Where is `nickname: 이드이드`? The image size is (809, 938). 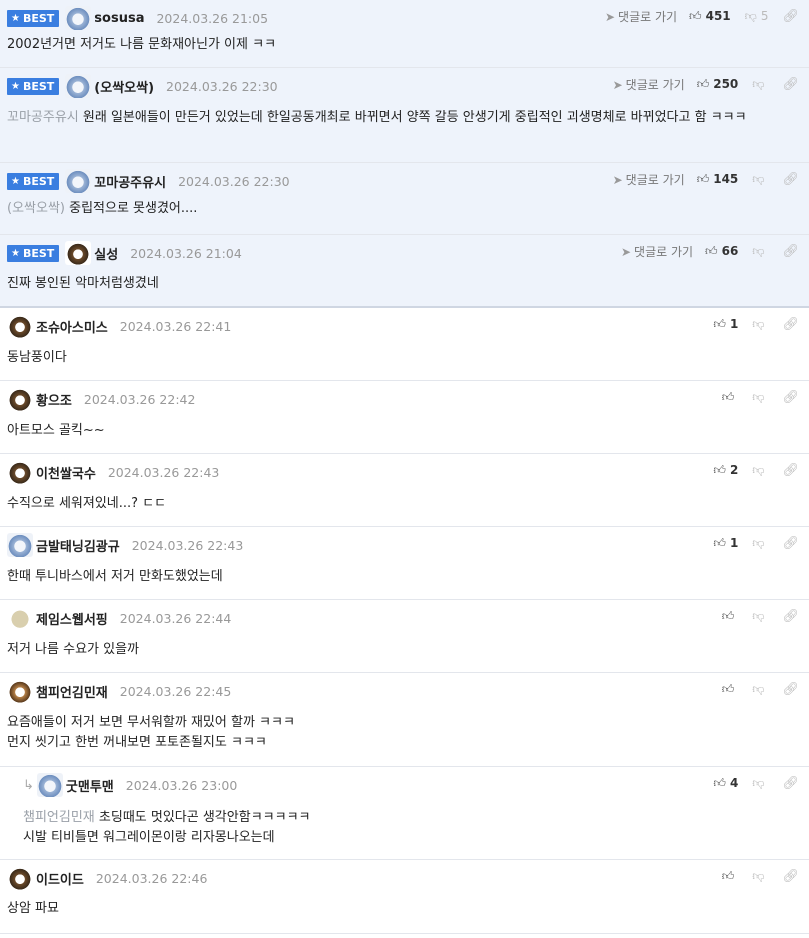
nickname: 이드이드 is located at coordinates (60, 878).